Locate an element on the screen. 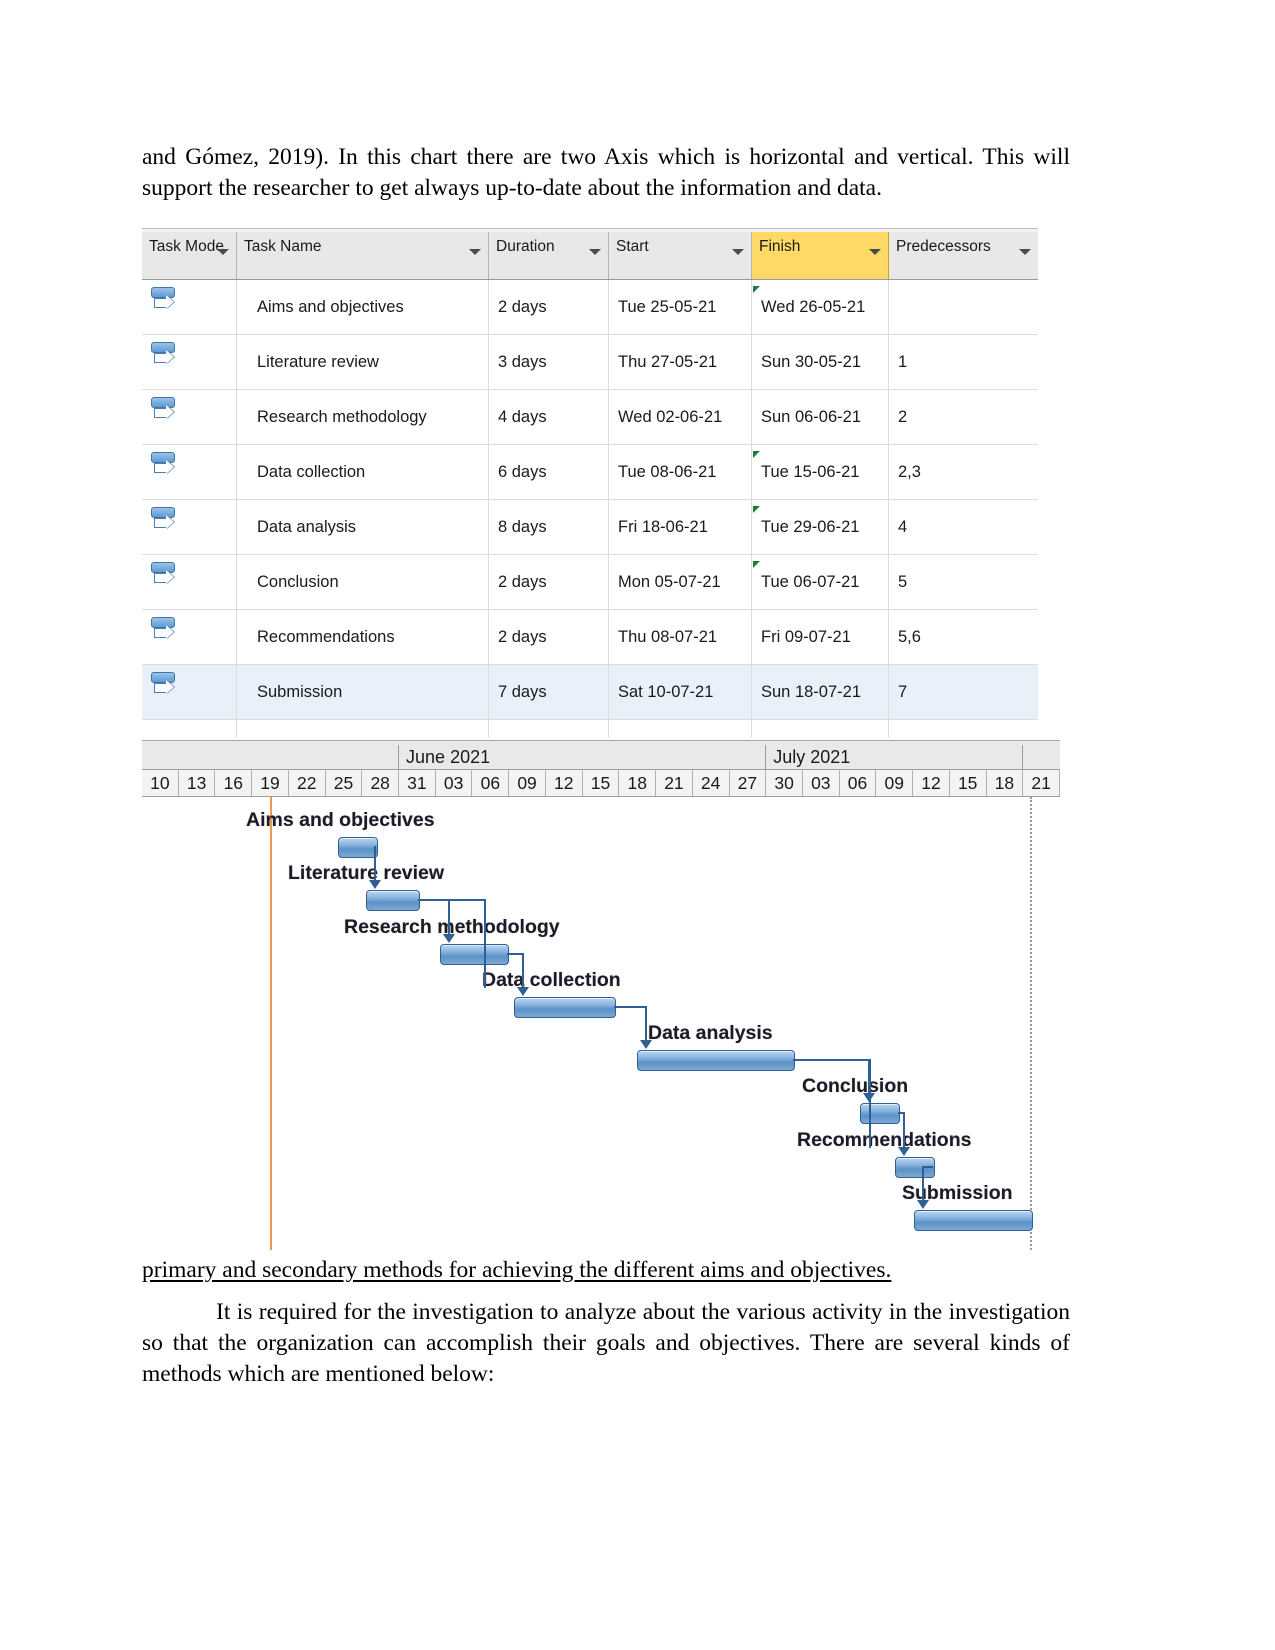 The width and height of the screenshot is (1275, 1650). cell-finish: Tue 29-06-21 is located at coordinates (820, 527).